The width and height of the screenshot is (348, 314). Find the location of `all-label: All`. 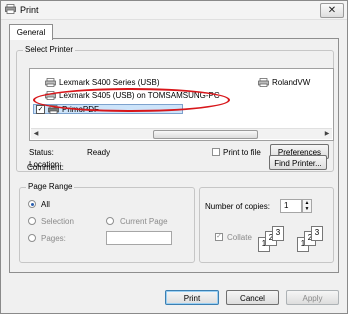

all-label: All is located at coordinates (45, 204).